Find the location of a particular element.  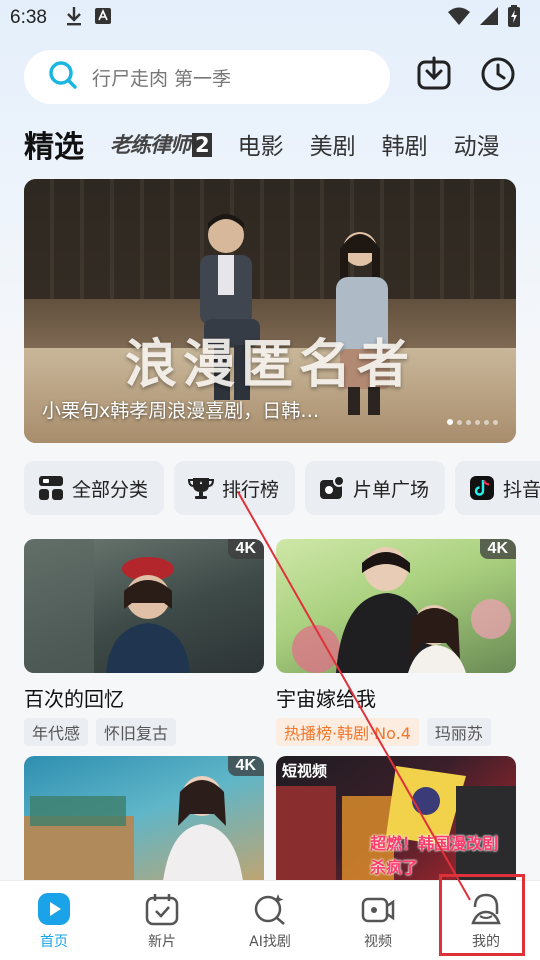

wifi-icon is located at coordinates (459, 18).